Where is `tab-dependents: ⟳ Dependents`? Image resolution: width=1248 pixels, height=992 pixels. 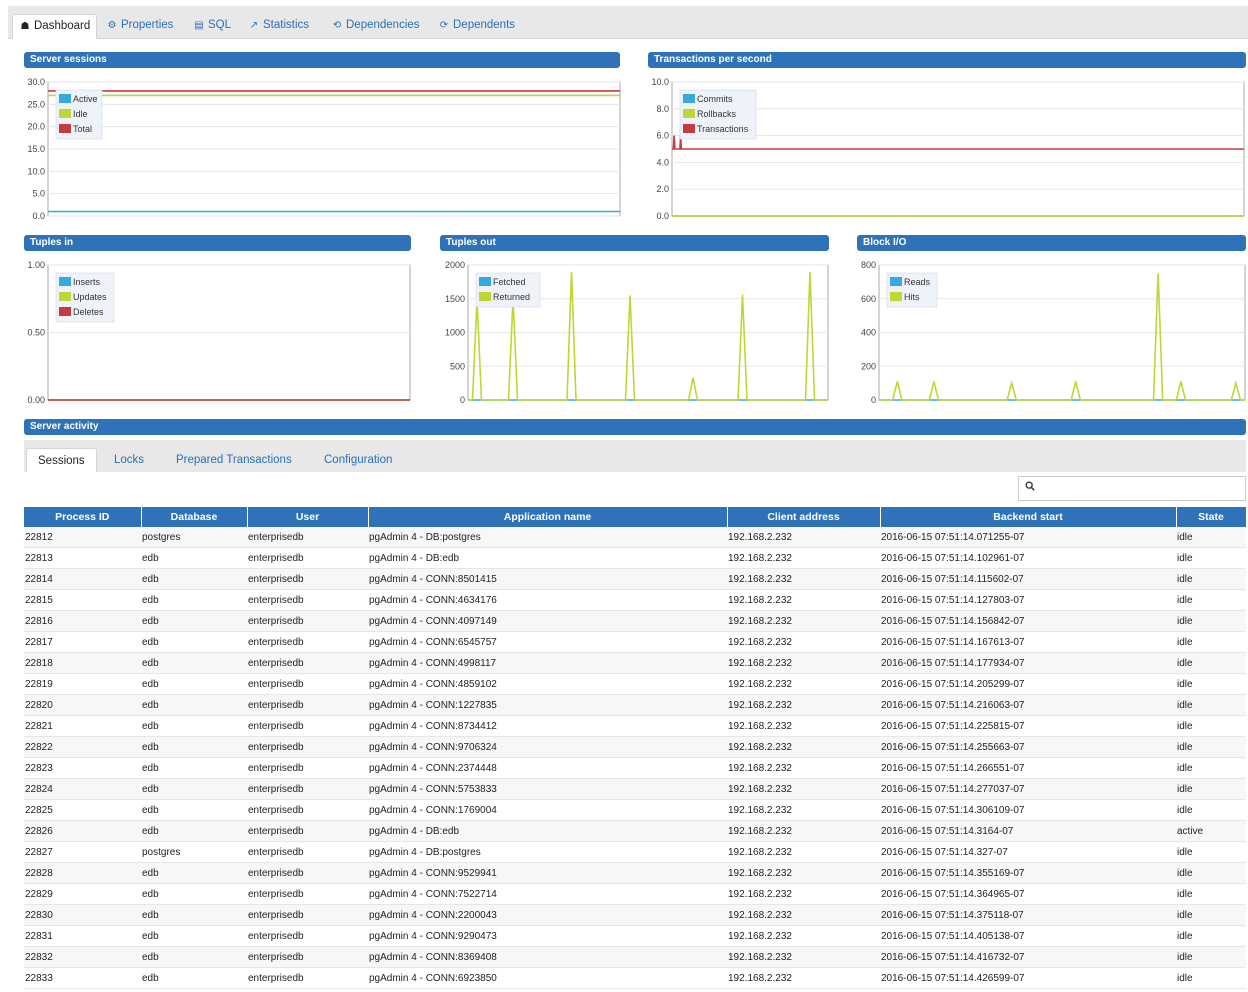
tab-dependents: ⟳ Dependents is located at coordinates (476, 26).